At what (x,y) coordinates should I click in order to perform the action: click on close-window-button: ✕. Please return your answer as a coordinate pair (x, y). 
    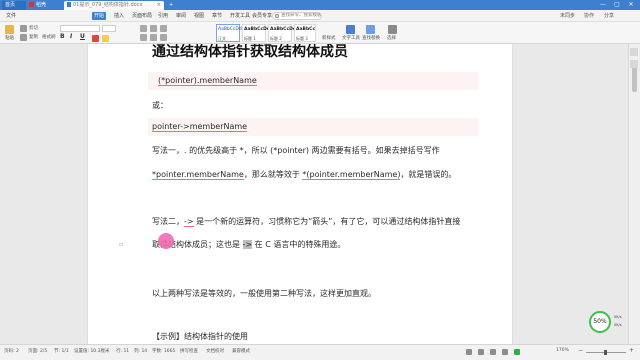
    Looking at the image, I should click on (631, 5).